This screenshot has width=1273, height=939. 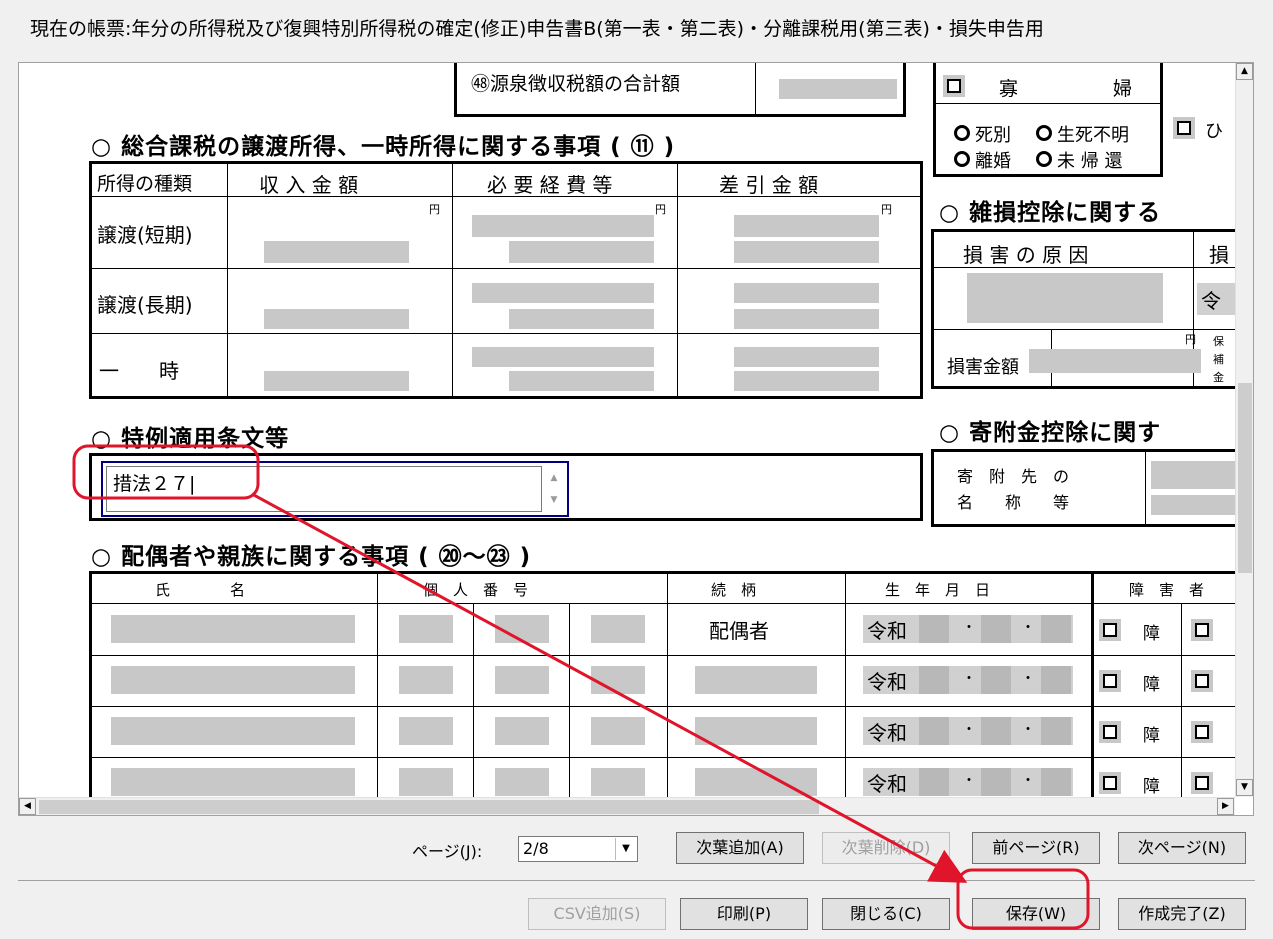 What do you see at coordinates (166, 472) in the screenshot?
I see `highlight-special-field` at bounding box center [166, 472].